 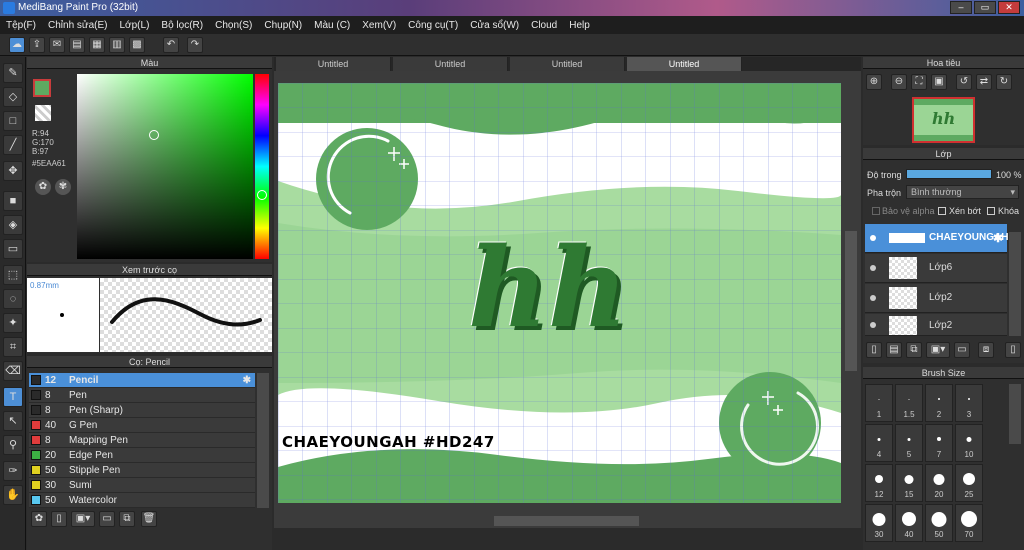 What do you see at coordinates (21, 25) in the screenshot?
I see `menu-file: Tệp(F)` at bounding box center [21, 25].